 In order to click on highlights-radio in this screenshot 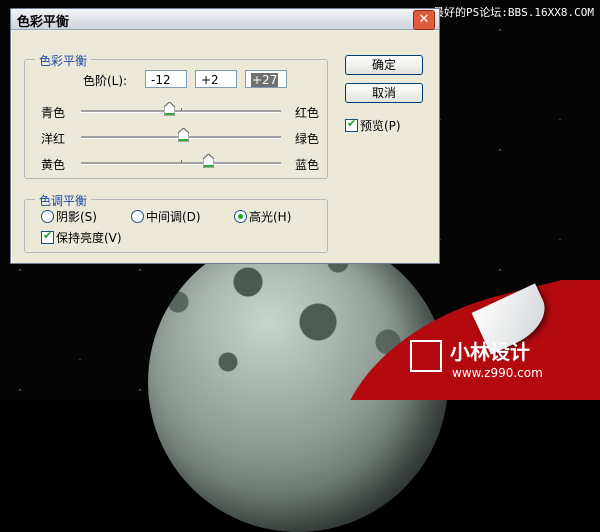, I will do `click(240, 216)`.